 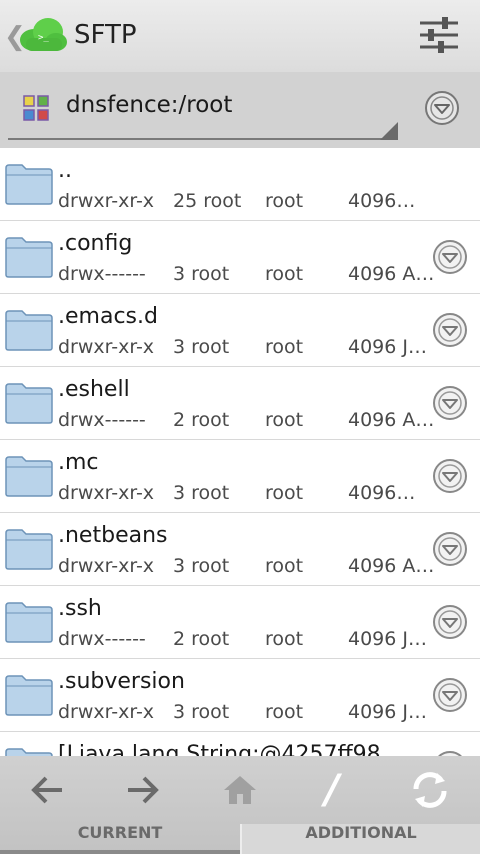 I want to click on file-links-user: 25 root, so click(x=207, y=201).